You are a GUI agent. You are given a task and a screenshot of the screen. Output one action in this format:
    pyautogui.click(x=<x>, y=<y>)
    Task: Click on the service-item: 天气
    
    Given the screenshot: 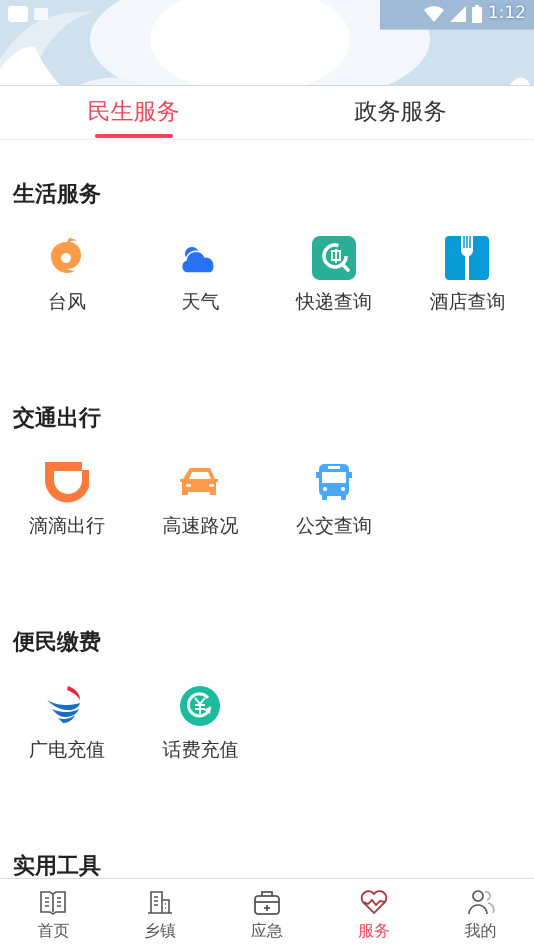 What is the action you would take?
    pyautogui.click(x=200, y=276)
    